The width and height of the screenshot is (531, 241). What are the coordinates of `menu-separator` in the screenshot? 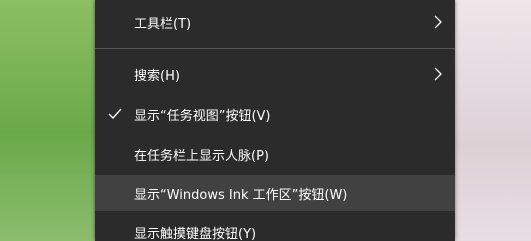 It's located at (275, 48).